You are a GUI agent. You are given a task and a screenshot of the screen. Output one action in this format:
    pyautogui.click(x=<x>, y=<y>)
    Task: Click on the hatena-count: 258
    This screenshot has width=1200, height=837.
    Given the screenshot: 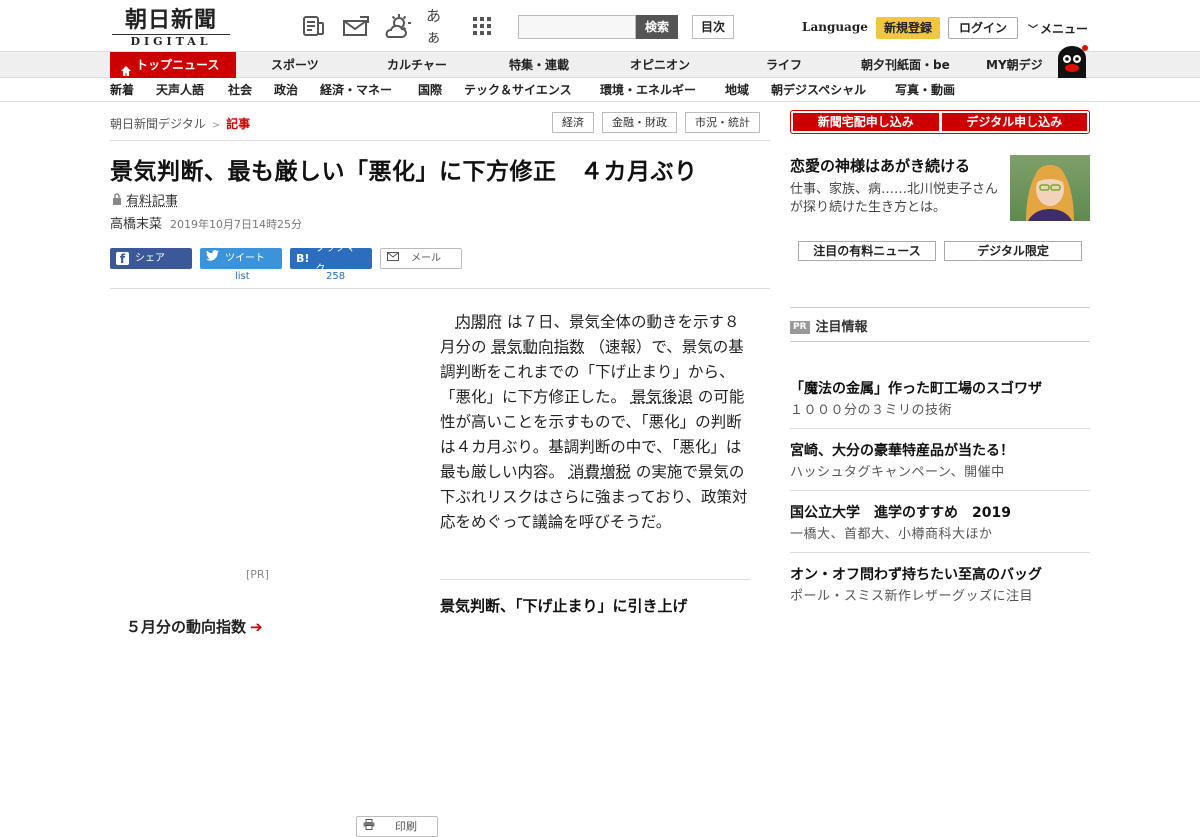 What is the action you would take?
    pyautogui.click(x=335, y=276)
    